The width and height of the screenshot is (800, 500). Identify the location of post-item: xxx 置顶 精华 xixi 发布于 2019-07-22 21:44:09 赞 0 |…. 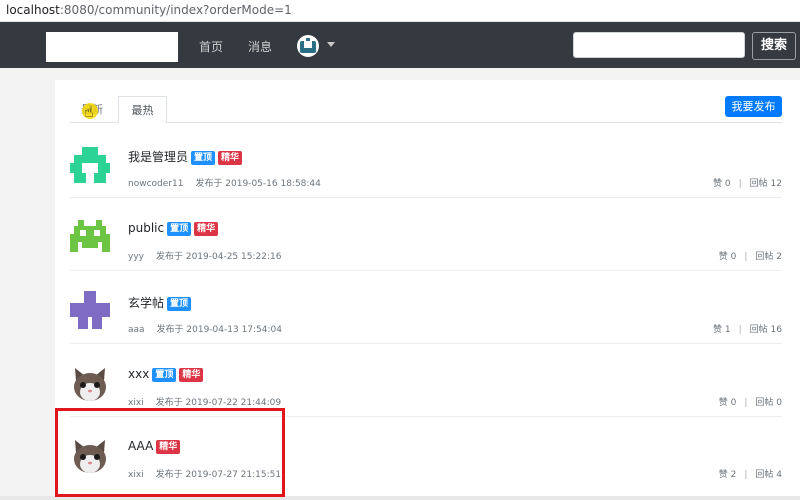
(426, 380).